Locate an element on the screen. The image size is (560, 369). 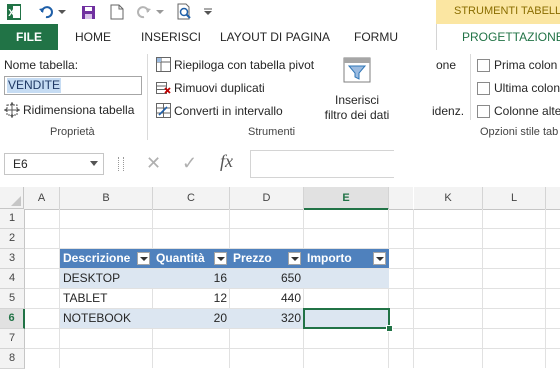
remove-duplicates-button: Rimuovi duplicati is located at coordinates (210, 87).